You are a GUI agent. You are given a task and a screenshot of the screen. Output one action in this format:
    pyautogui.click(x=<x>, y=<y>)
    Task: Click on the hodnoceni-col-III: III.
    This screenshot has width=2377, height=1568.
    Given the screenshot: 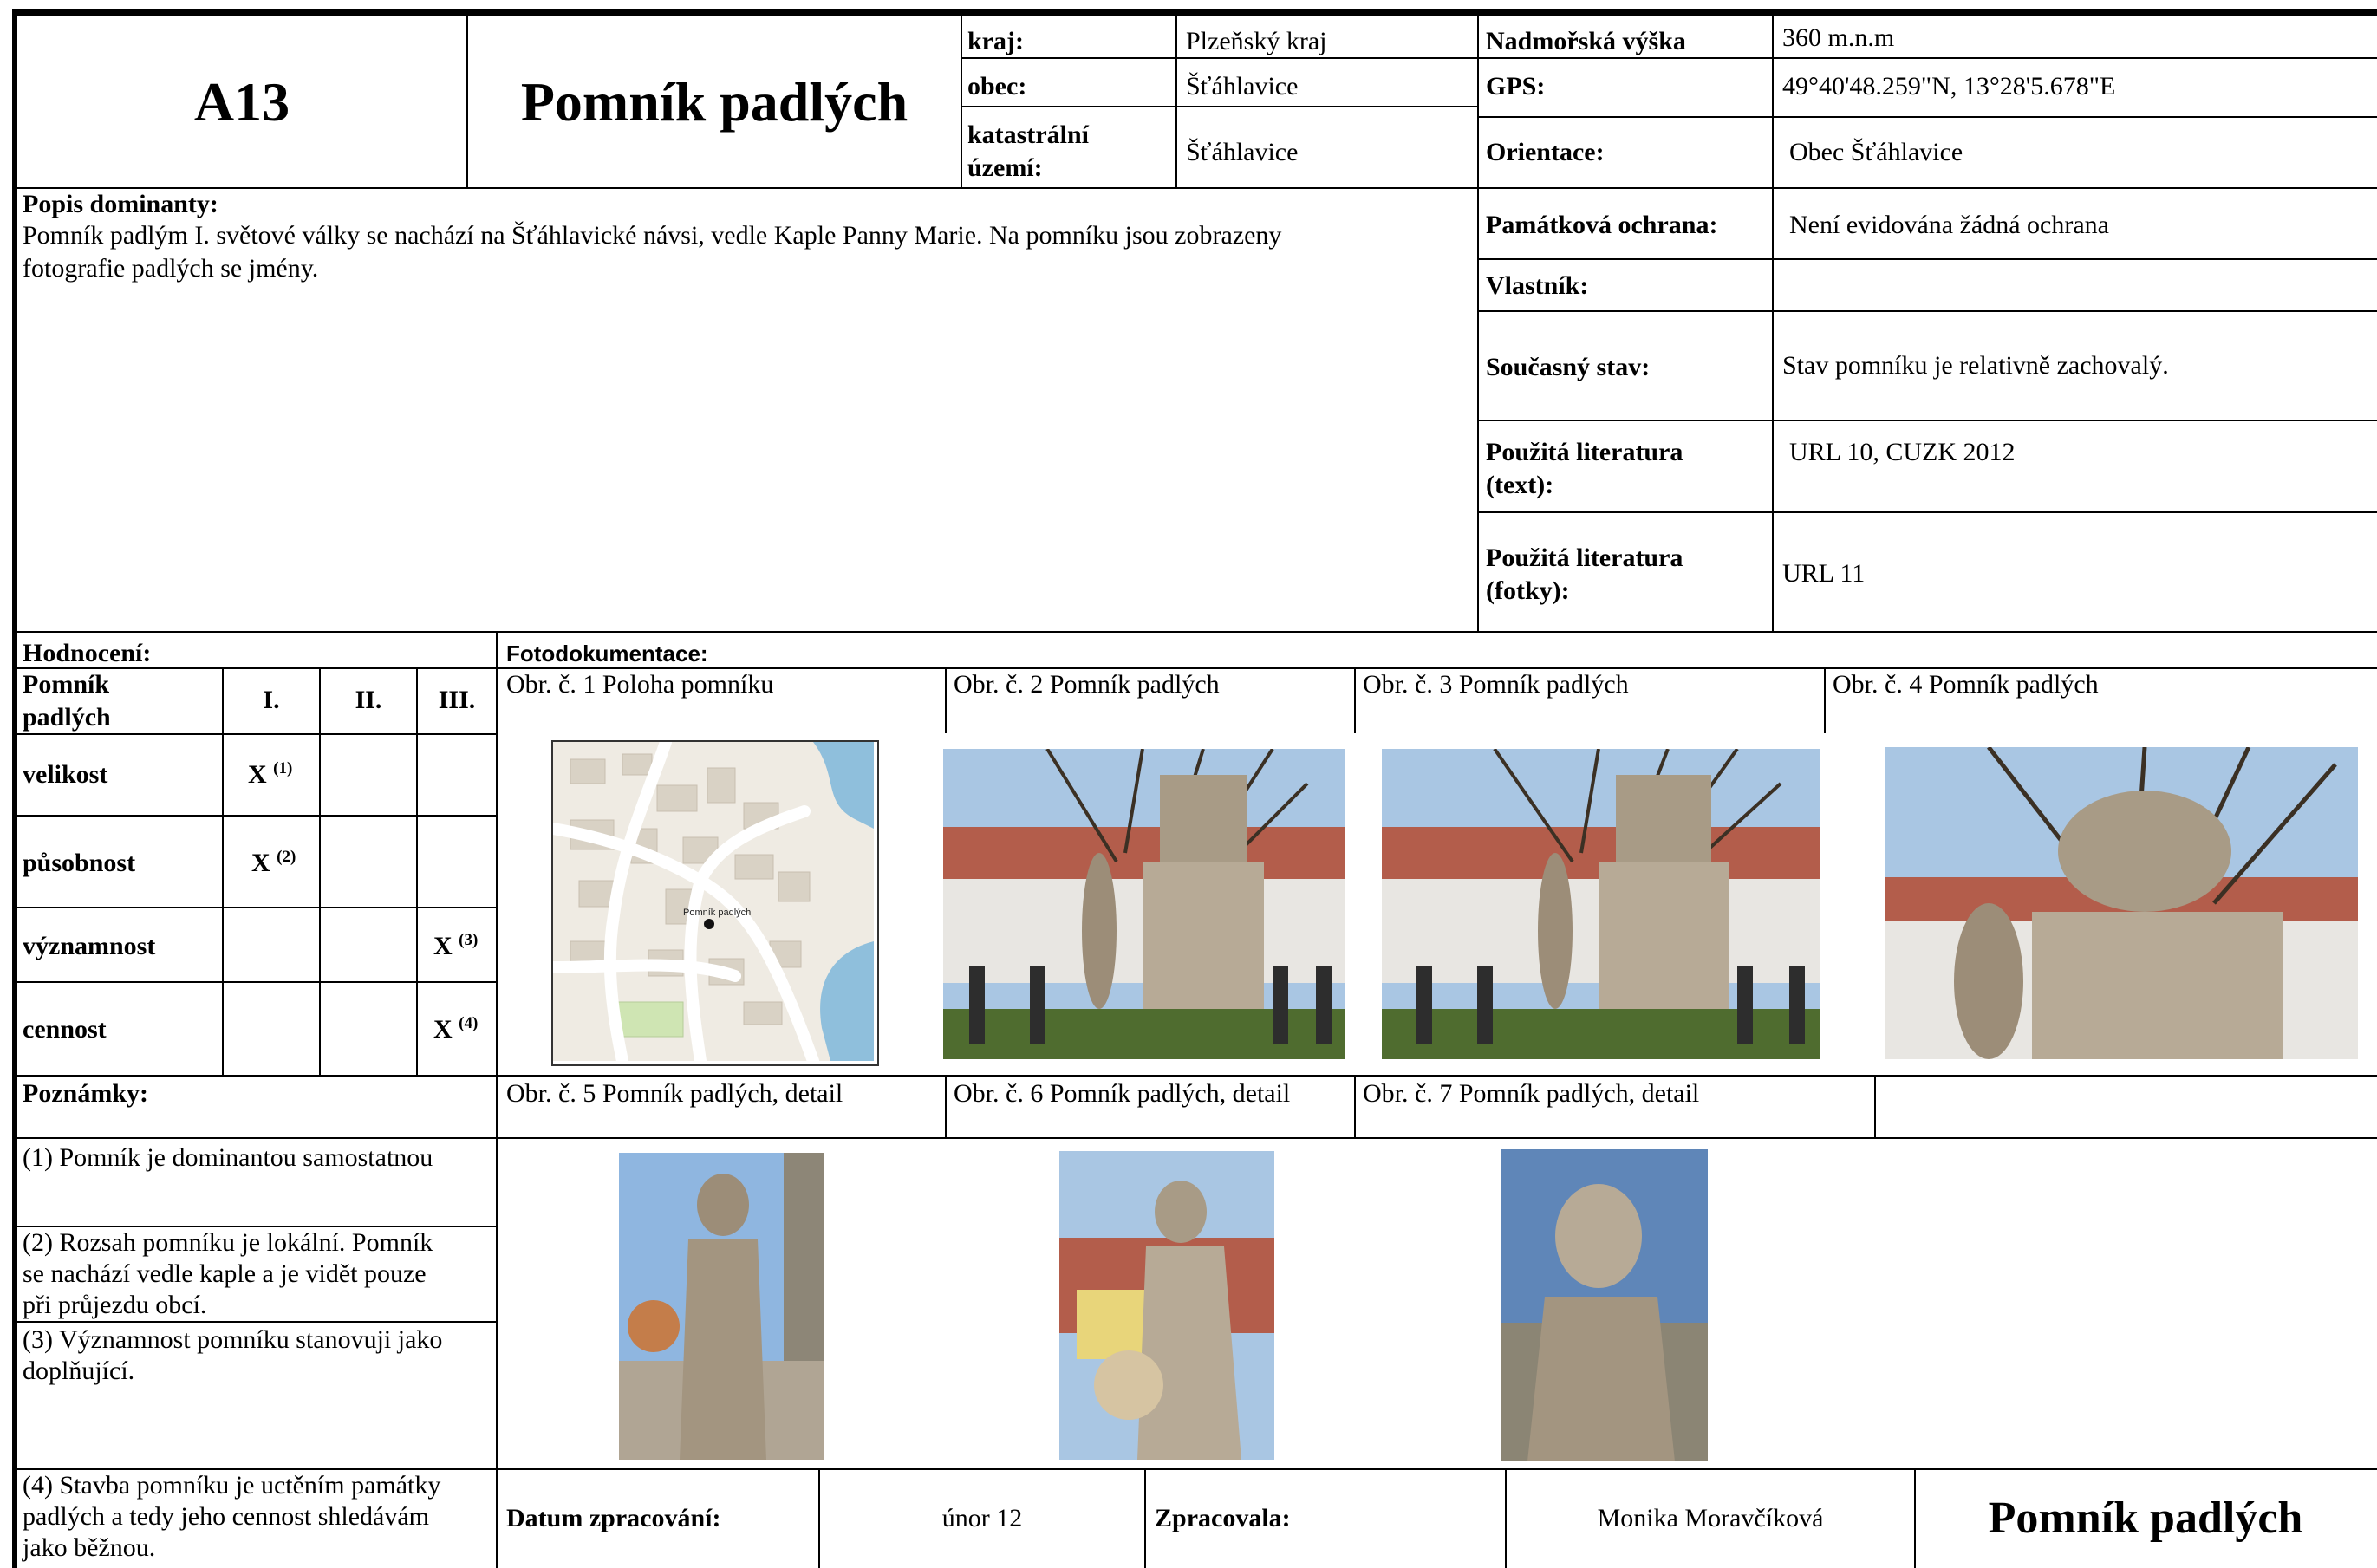 What is the action you would take?
    pyautogui.click(x=457, y=700)
    